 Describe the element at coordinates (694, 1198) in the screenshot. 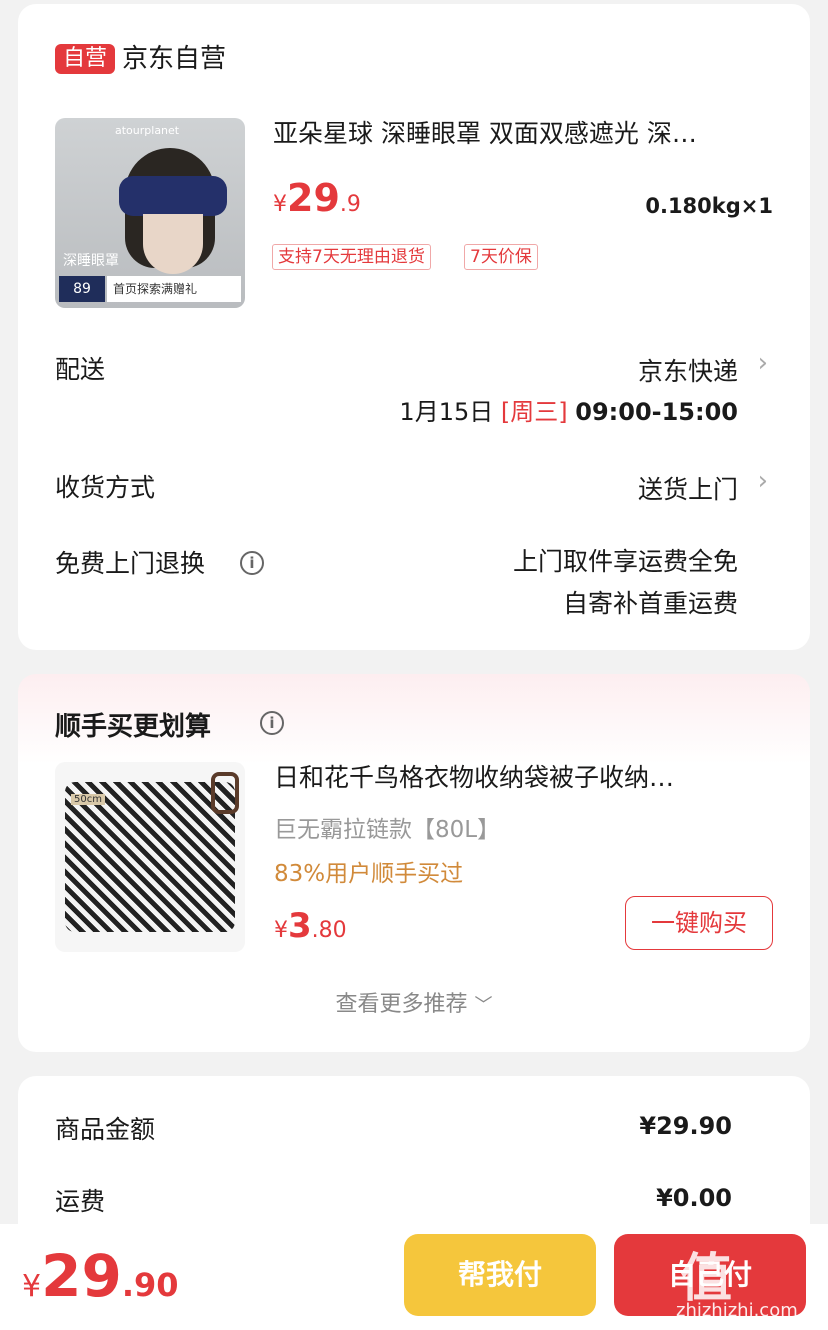

I see `shipping-value: ¥0.00` at that location.